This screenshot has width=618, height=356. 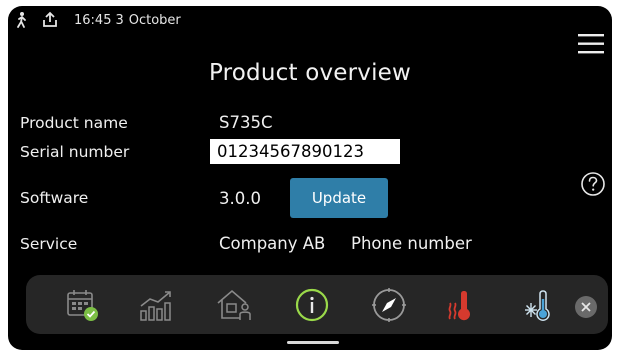 I want to click on service-company: Company AB, so click(x=272, y=243).